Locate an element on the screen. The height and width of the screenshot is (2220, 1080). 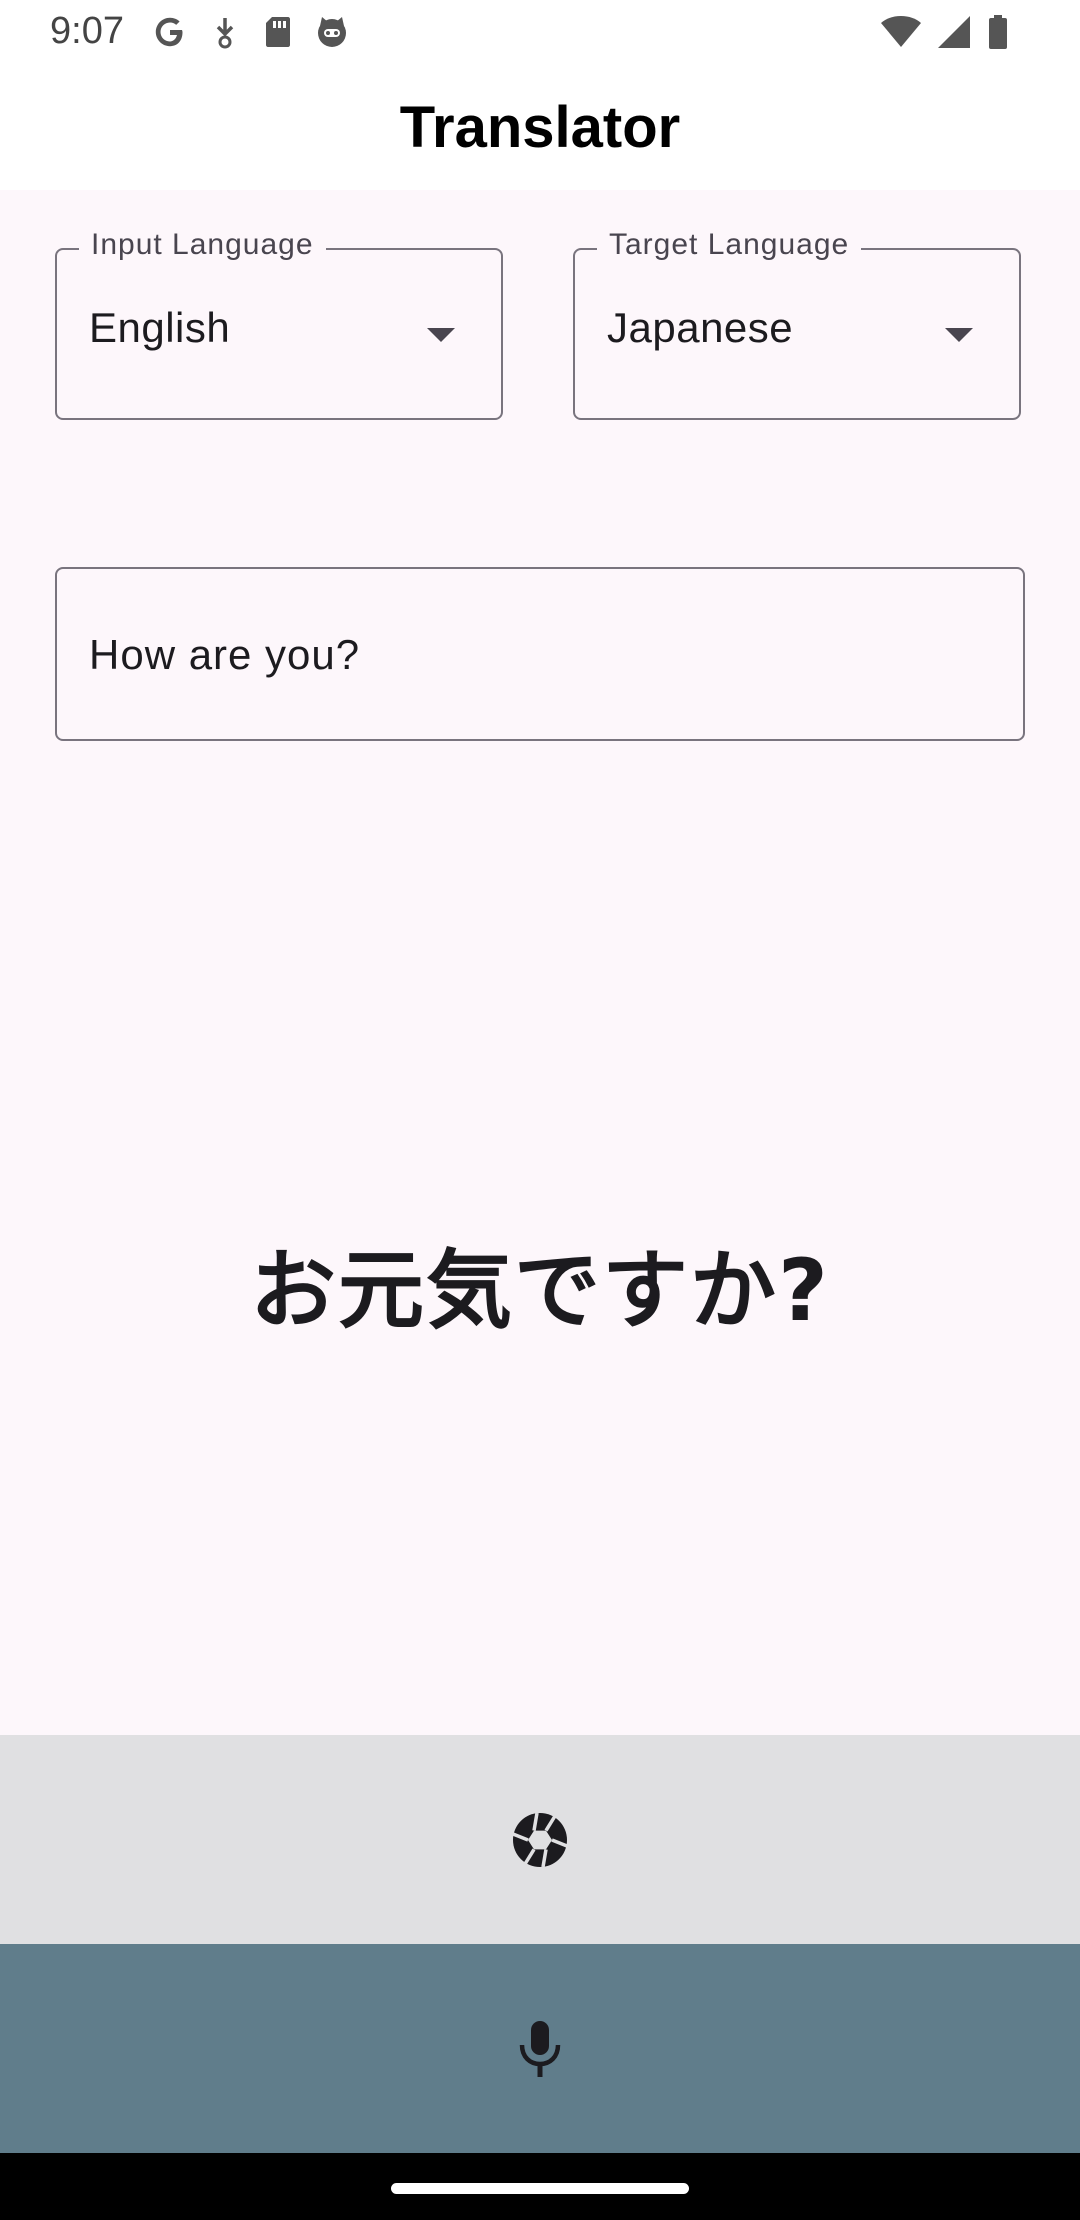
microphone-button is located at coordinates (540, 2048).